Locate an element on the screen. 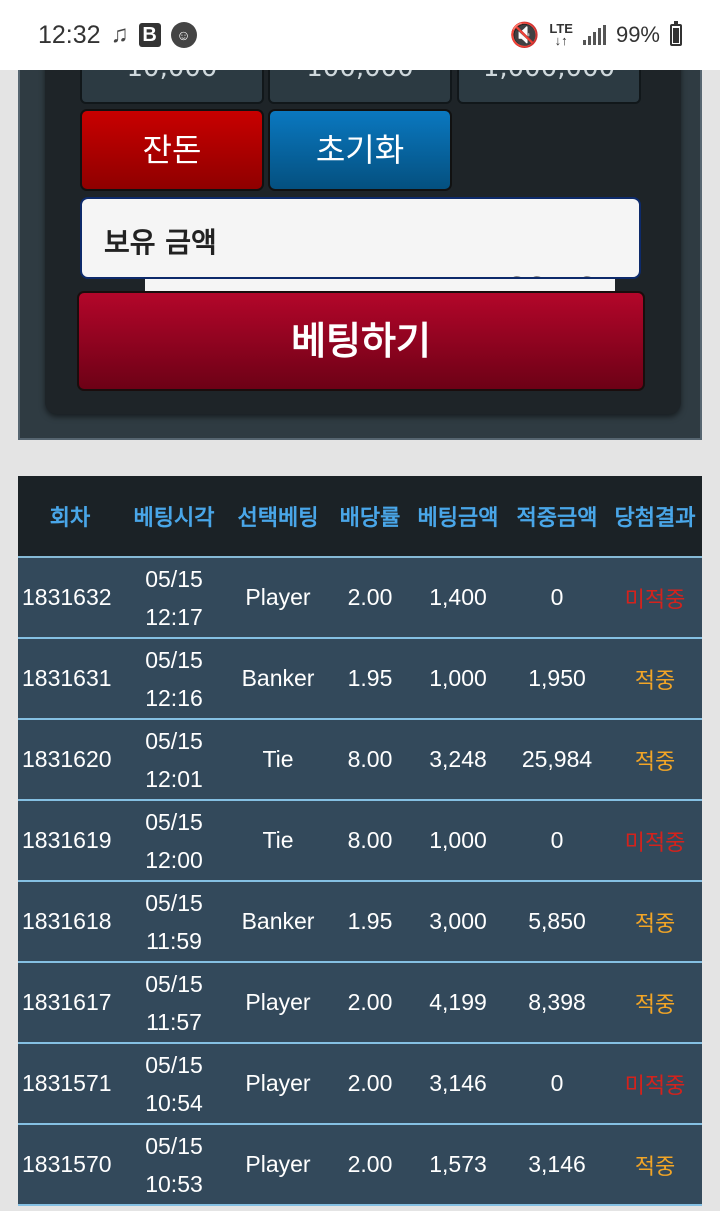 This screenshot has width=720, height=1211. col-header-round: 회차 is located at coordinates (70, 517).